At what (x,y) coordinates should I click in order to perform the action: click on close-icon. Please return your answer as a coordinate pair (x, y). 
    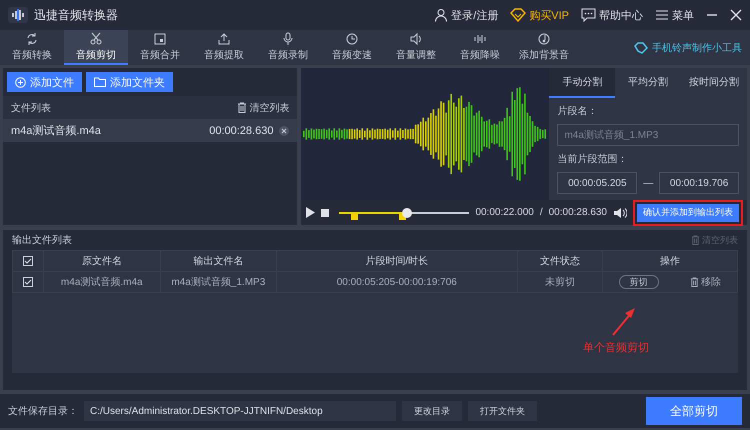
    Looking at the image, I should click on (736, 15).